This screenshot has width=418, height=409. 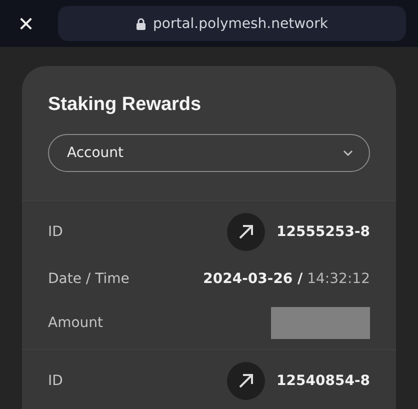 I want to click on chevron-down-icon, so click(x=348, y=153).